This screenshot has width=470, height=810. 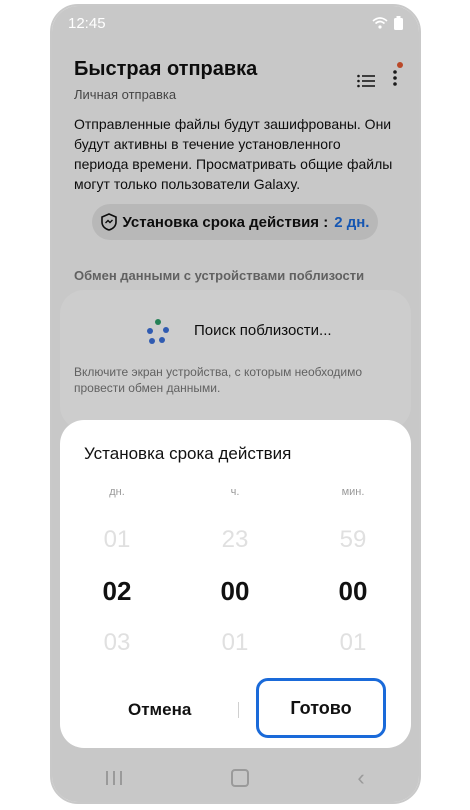 I want to click on done-button: Готово, so click(x=321, y=708).